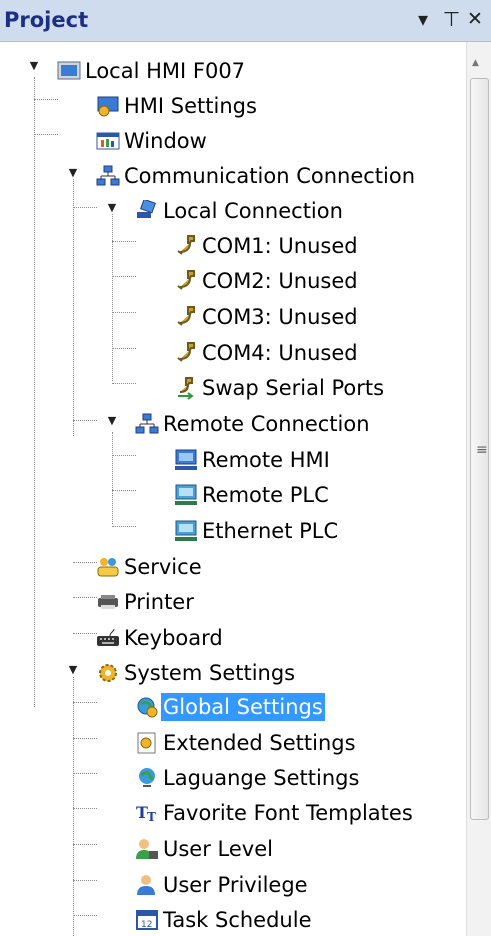 The height and width of the screenshot is (936, 491). What do you see at coordinates (270, 531) in the screenshot?
I see `tree-item-label: Ethernet PLC` at bounding box center [270, 531].